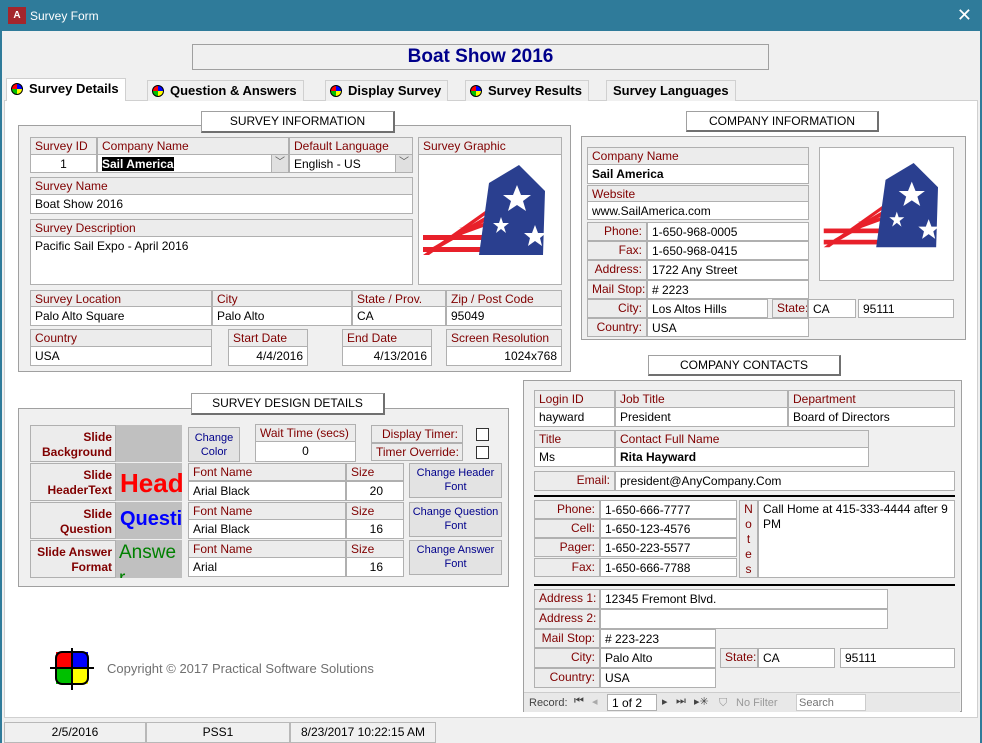  What do you see at coordinates (757, 703) in the screenshot?
I see `filter-toggle: No Filter` at bounding box center [757, 703].